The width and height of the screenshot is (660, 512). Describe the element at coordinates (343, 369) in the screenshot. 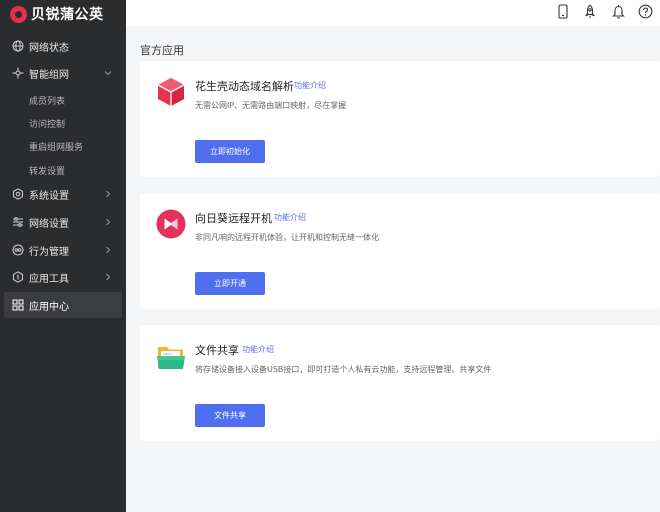

I see `app-description: 将存储设备接入设备USB接口，即可打造个人私有云功能，支持远程管理、共享文件` at that location.